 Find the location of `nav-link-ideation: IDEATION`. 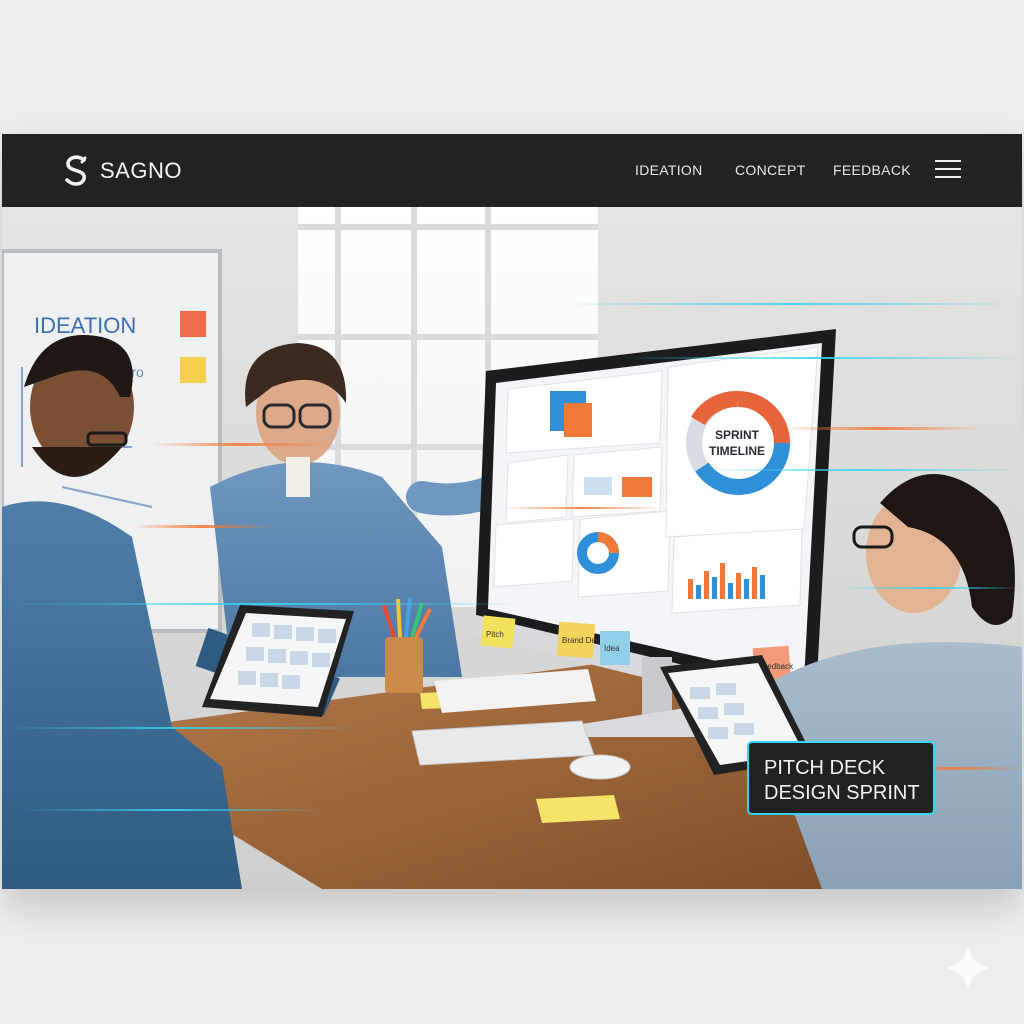

nav-link-ideation: IDEATION is located at coordinates (668, 170).